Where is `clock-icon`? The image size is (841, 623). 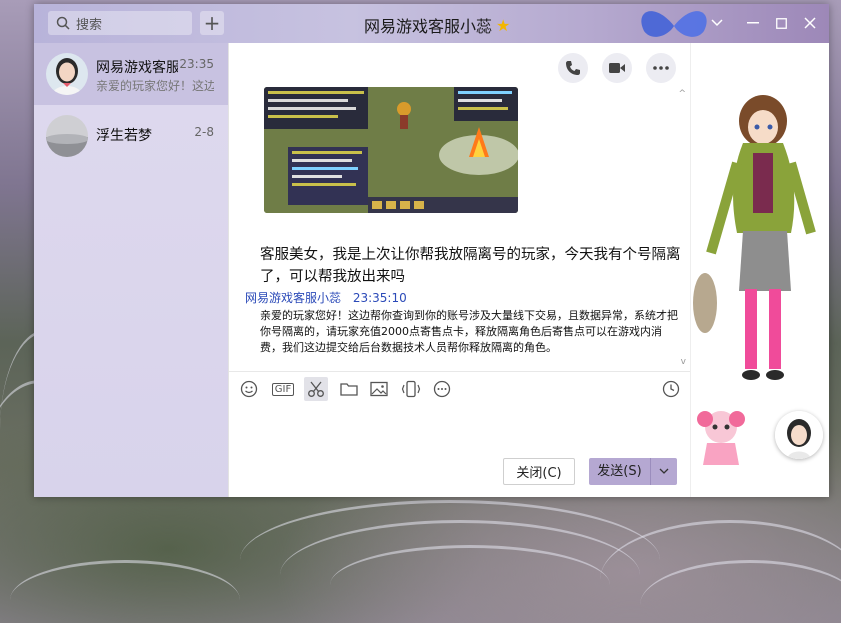 clock-icon is located at coordinates (671, 389).